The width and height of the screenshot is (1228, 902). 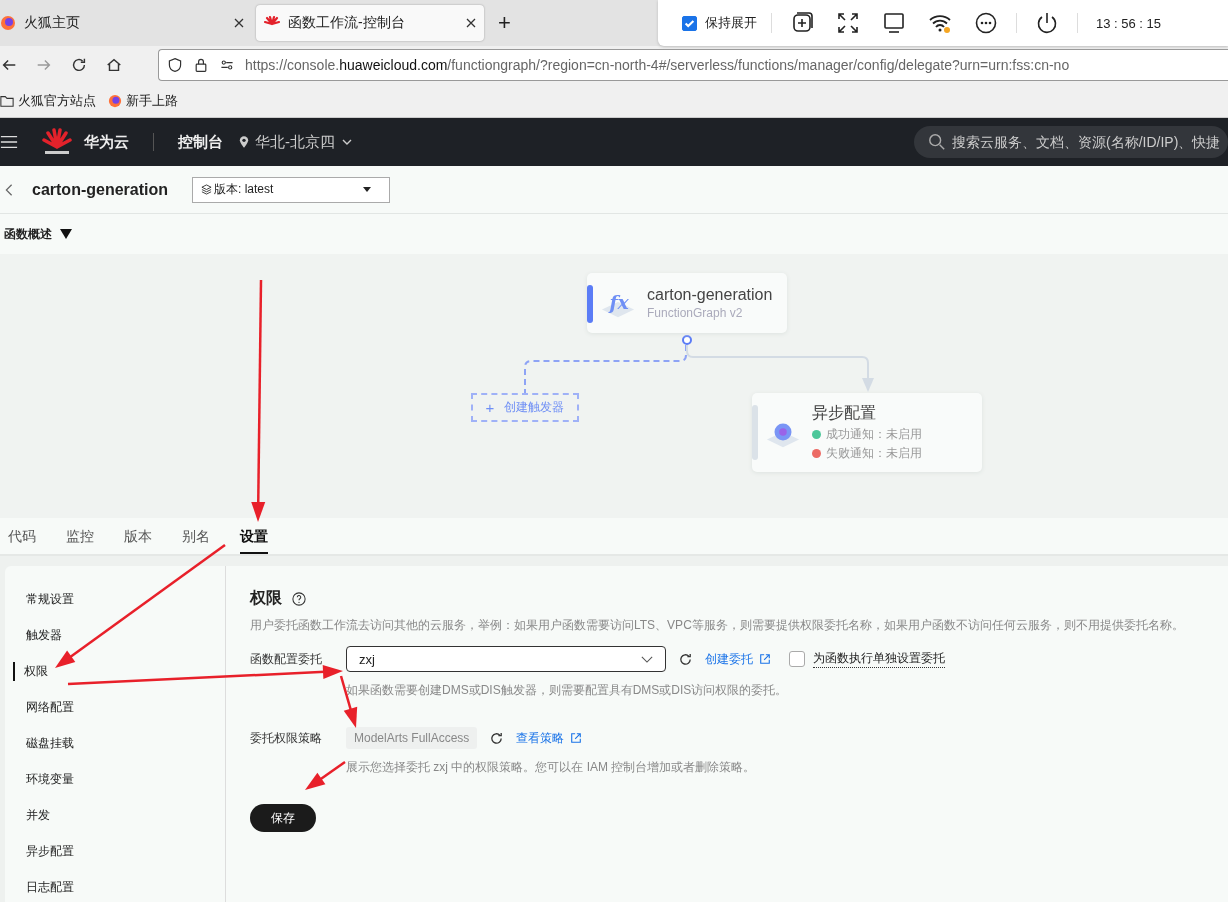 I want to click on save-button: 保存, so click(x=283, y=818).